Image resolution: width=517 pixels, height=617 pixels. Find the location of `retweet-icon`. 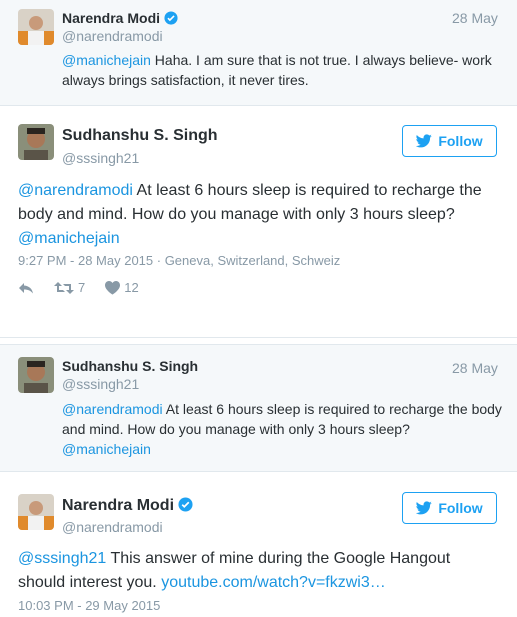

retweet-icon is located at coordinates (64, 287).